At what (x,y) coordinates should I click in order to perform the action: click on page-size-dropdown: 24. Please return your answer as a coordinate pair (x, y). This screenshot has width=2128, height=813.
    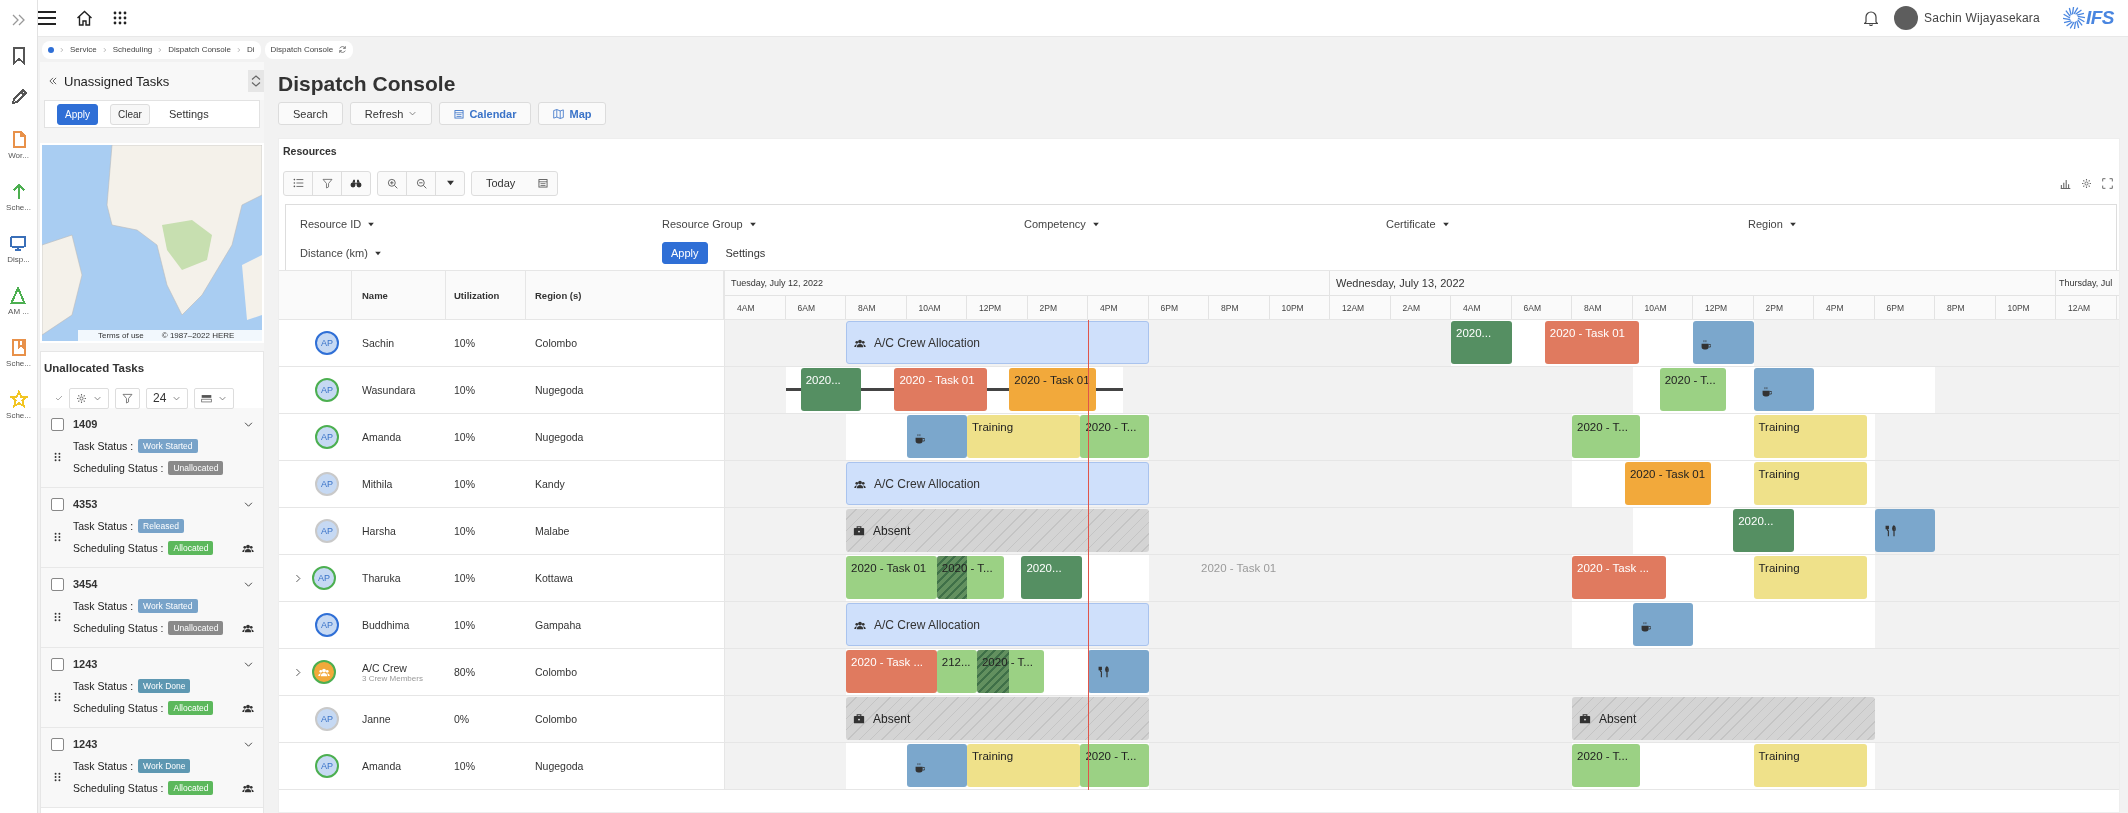
    Looking at the image, I should click on (167, 398).